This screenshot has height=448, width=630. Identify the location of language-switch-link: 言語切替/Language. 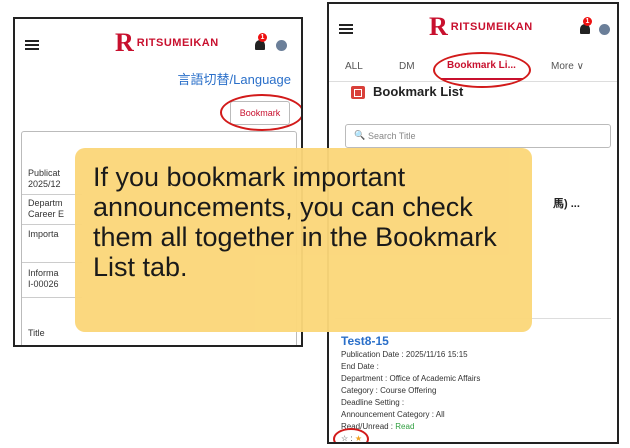
(234, 78).